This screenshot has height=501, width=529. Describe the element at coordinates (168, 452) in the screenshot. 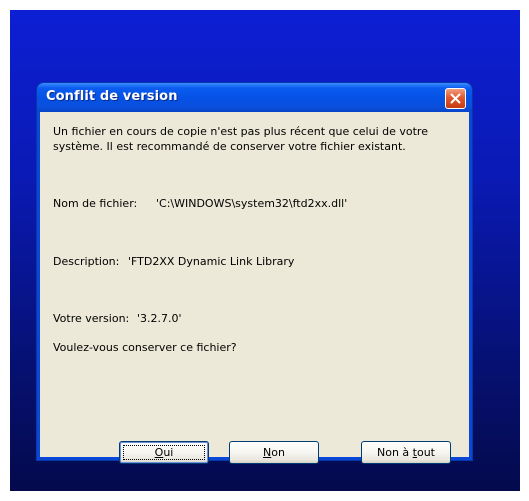

I see `yes-label-rest: ui` at that location.